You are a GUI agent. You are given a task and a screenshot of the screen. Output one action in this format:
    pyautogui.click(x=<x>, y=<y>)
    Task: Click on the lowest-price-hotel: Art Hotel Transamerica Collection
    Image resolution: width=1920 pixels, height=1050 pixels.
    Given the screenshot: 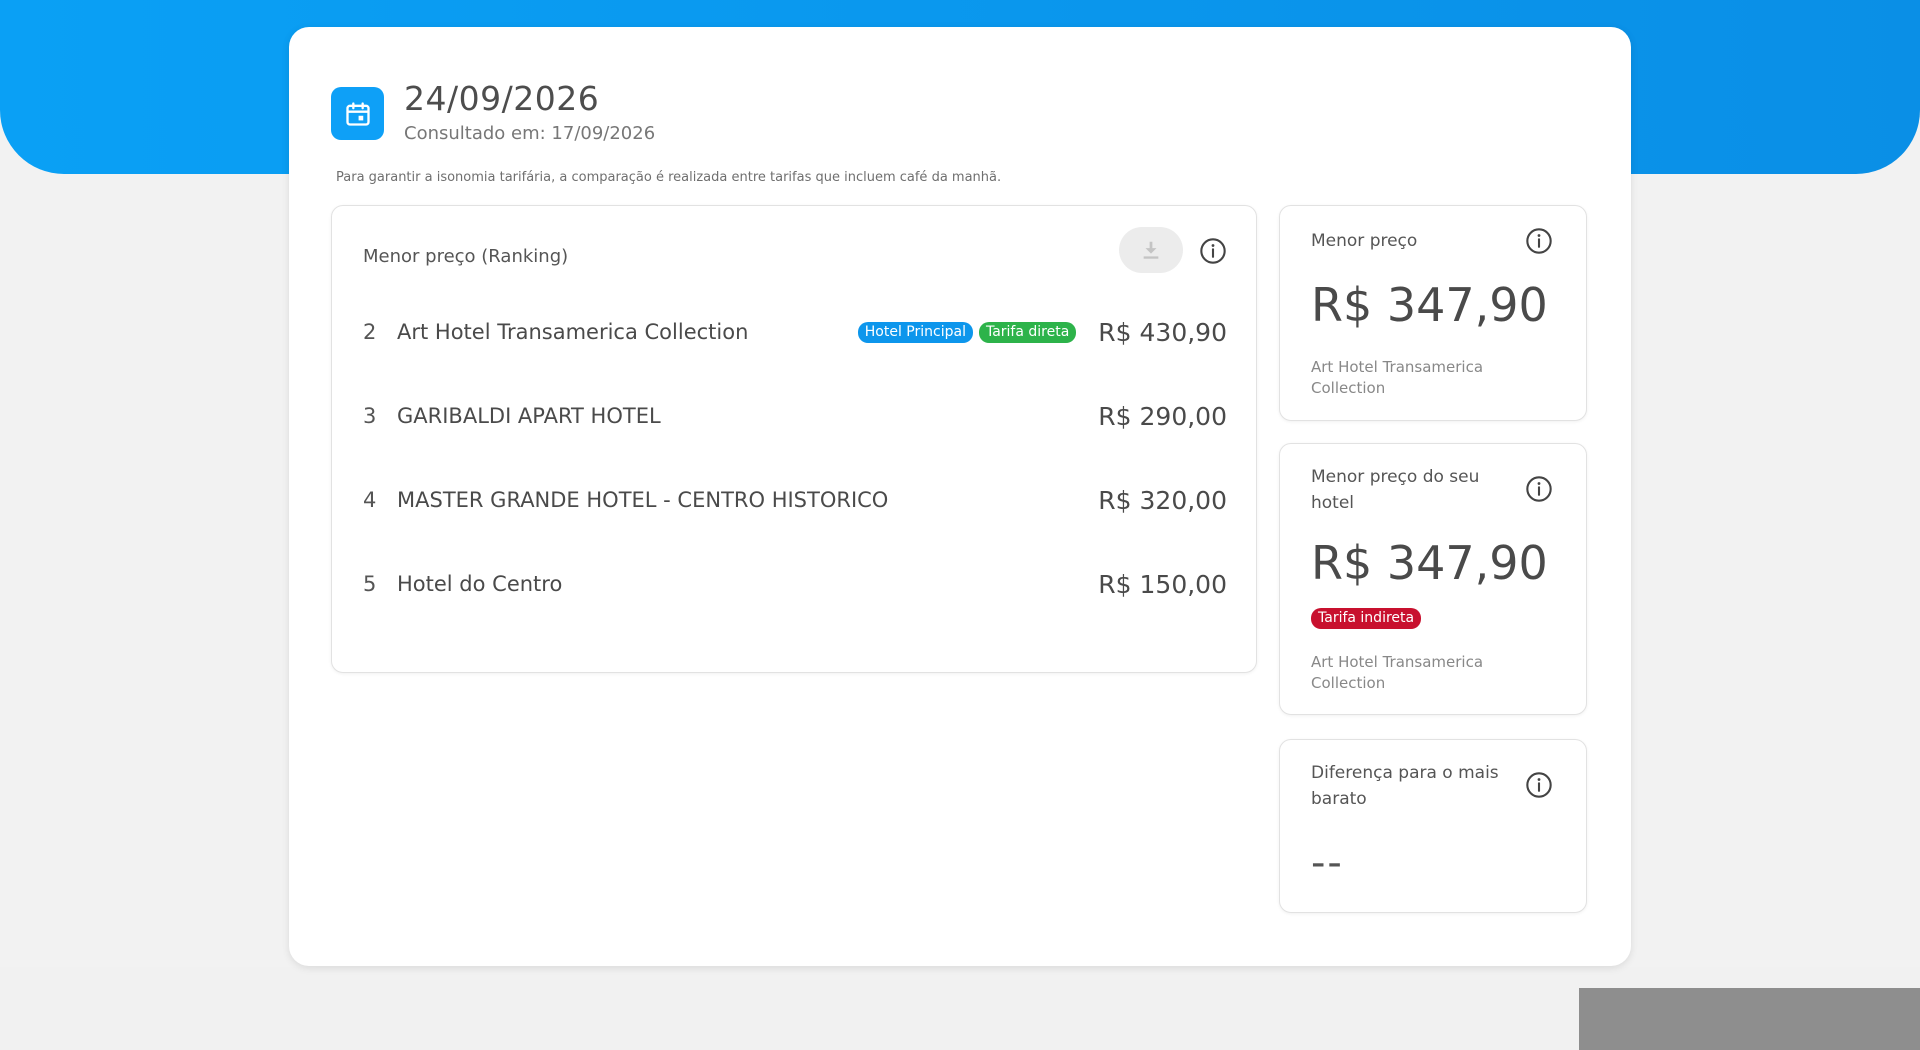 What is the action you would take?
    pyautogui.click(x=1397, y=377)
    